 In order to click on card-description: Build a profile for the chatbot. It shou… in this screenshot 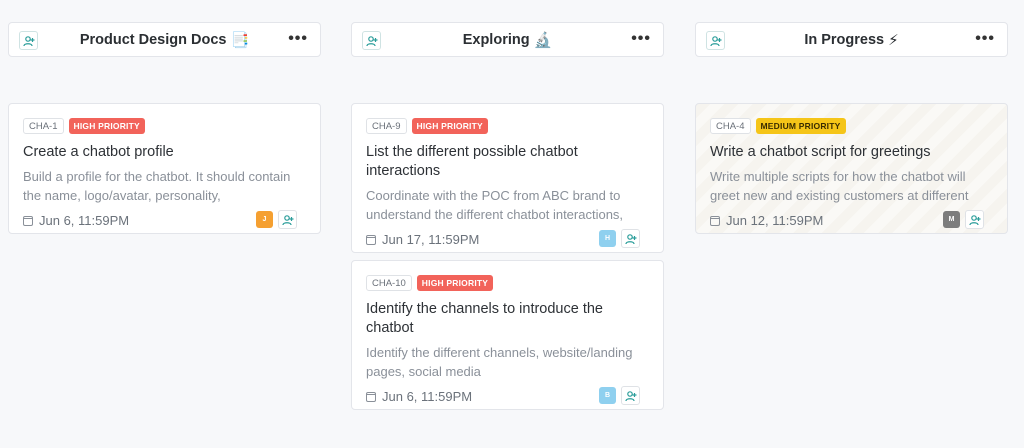, I will do `click(157, 186)`.